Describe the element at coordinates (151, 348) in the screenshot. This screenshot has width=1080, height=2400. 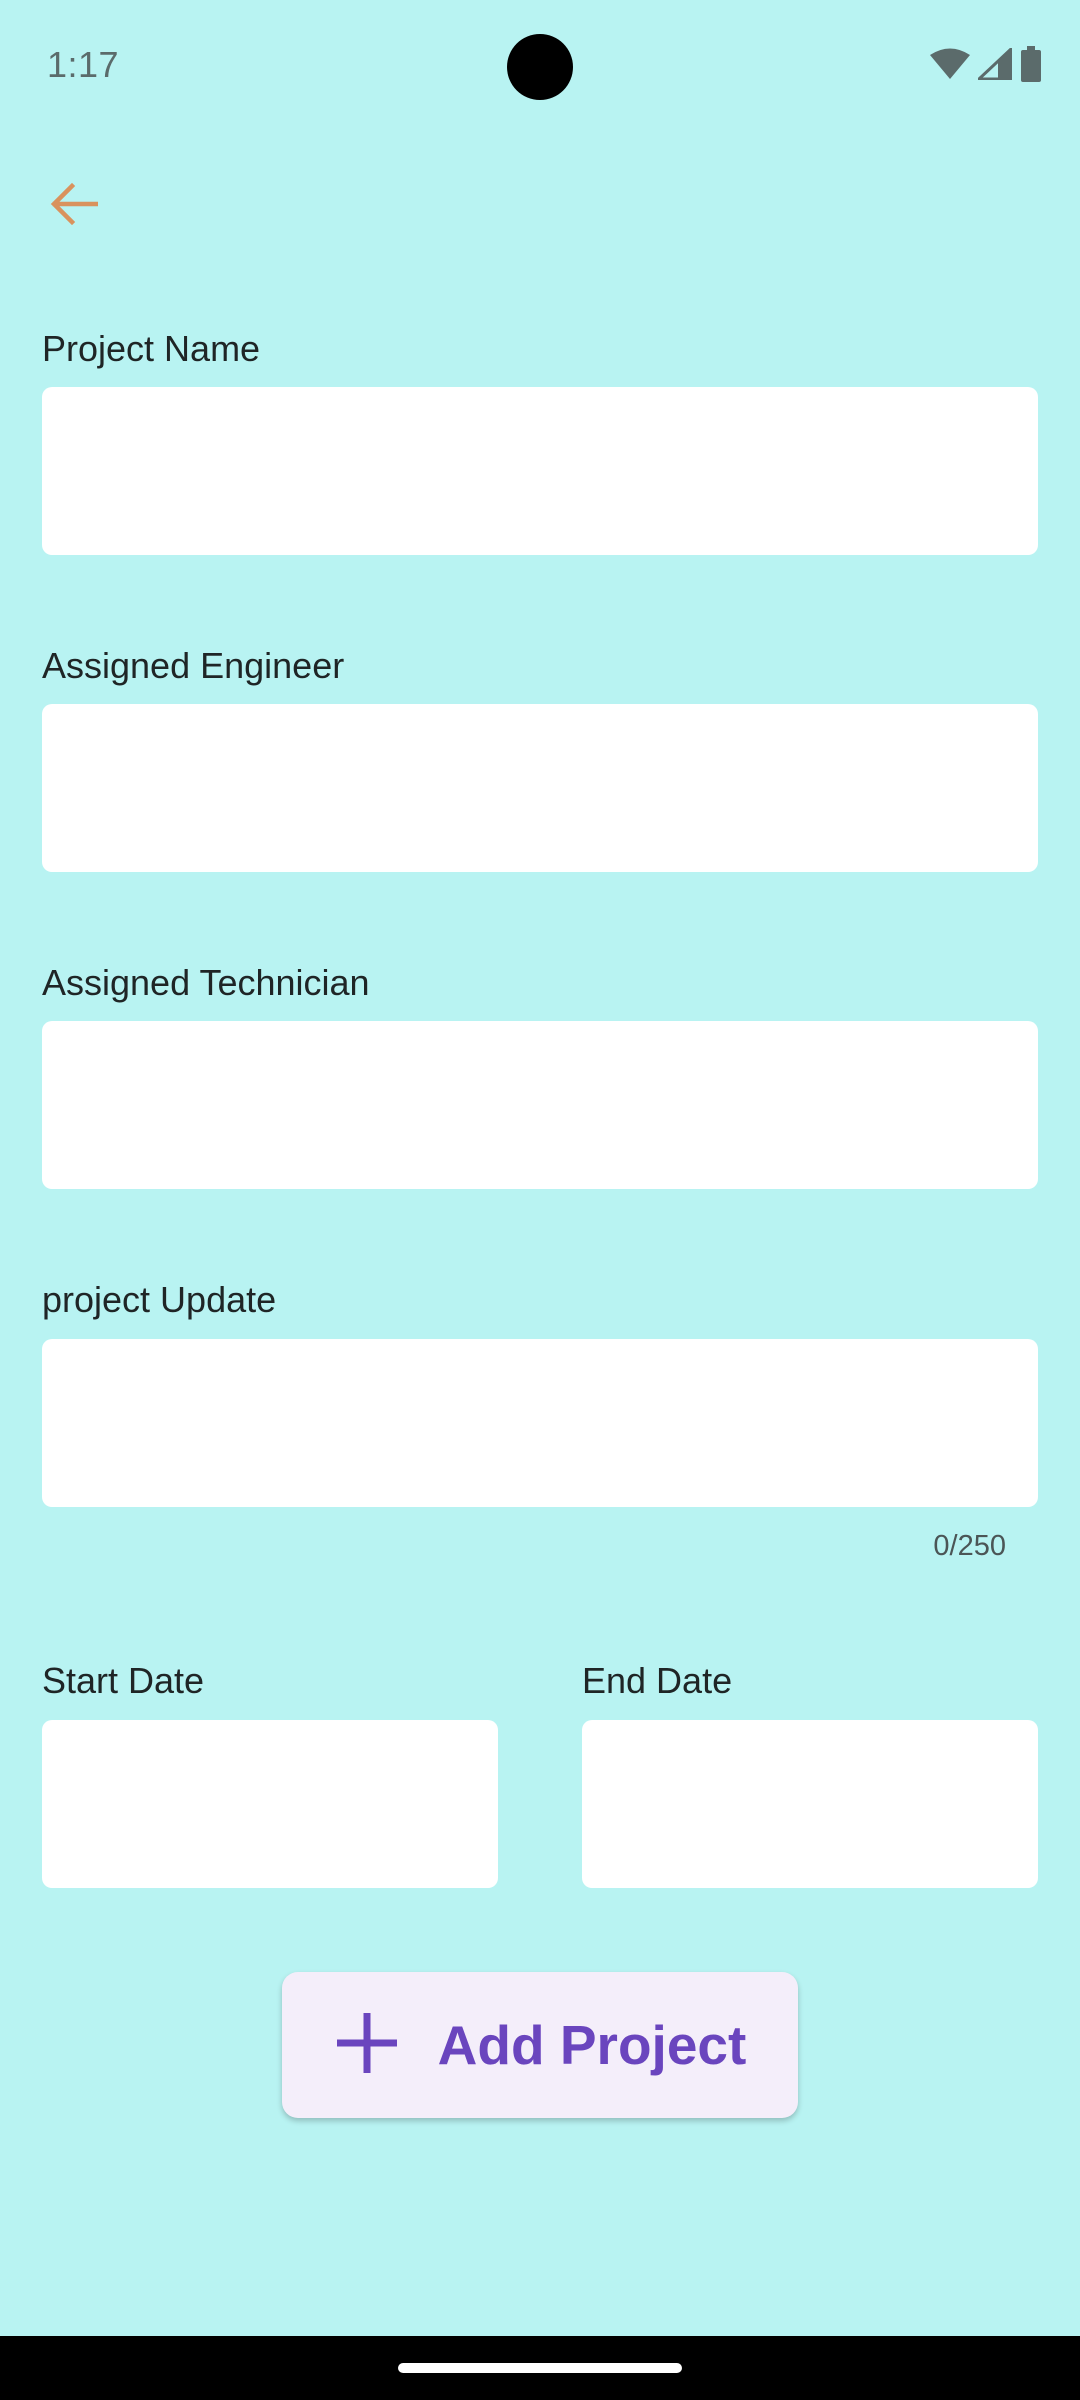
I see `project-name-label: Project Name` at that location.